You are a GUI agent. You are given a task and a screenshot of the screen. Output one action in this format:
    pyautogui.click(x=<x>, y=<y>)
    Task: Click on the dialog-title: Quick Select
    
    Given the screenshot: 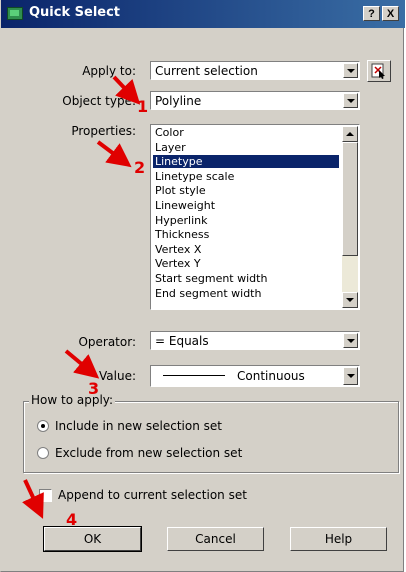 What is the action you would take?
    pyautogui.click(x=75, y=12)
    